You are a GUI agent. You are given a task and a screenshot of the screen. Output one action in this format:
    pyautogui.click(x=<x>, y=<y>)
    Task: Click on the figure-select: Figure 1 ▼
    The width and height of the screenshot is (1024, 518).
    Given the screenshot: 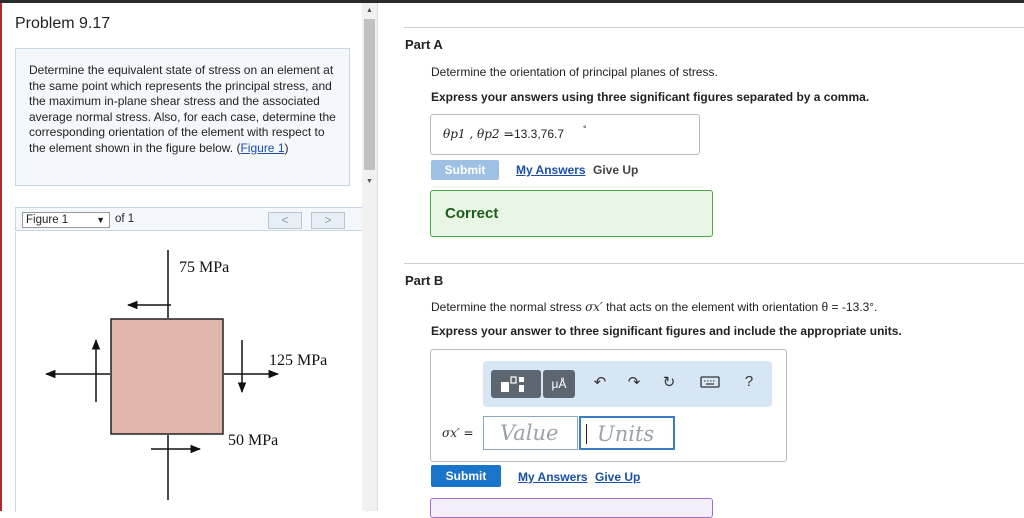 What is the action you would take?
    pyautogui.click(x=66, y=220)
    